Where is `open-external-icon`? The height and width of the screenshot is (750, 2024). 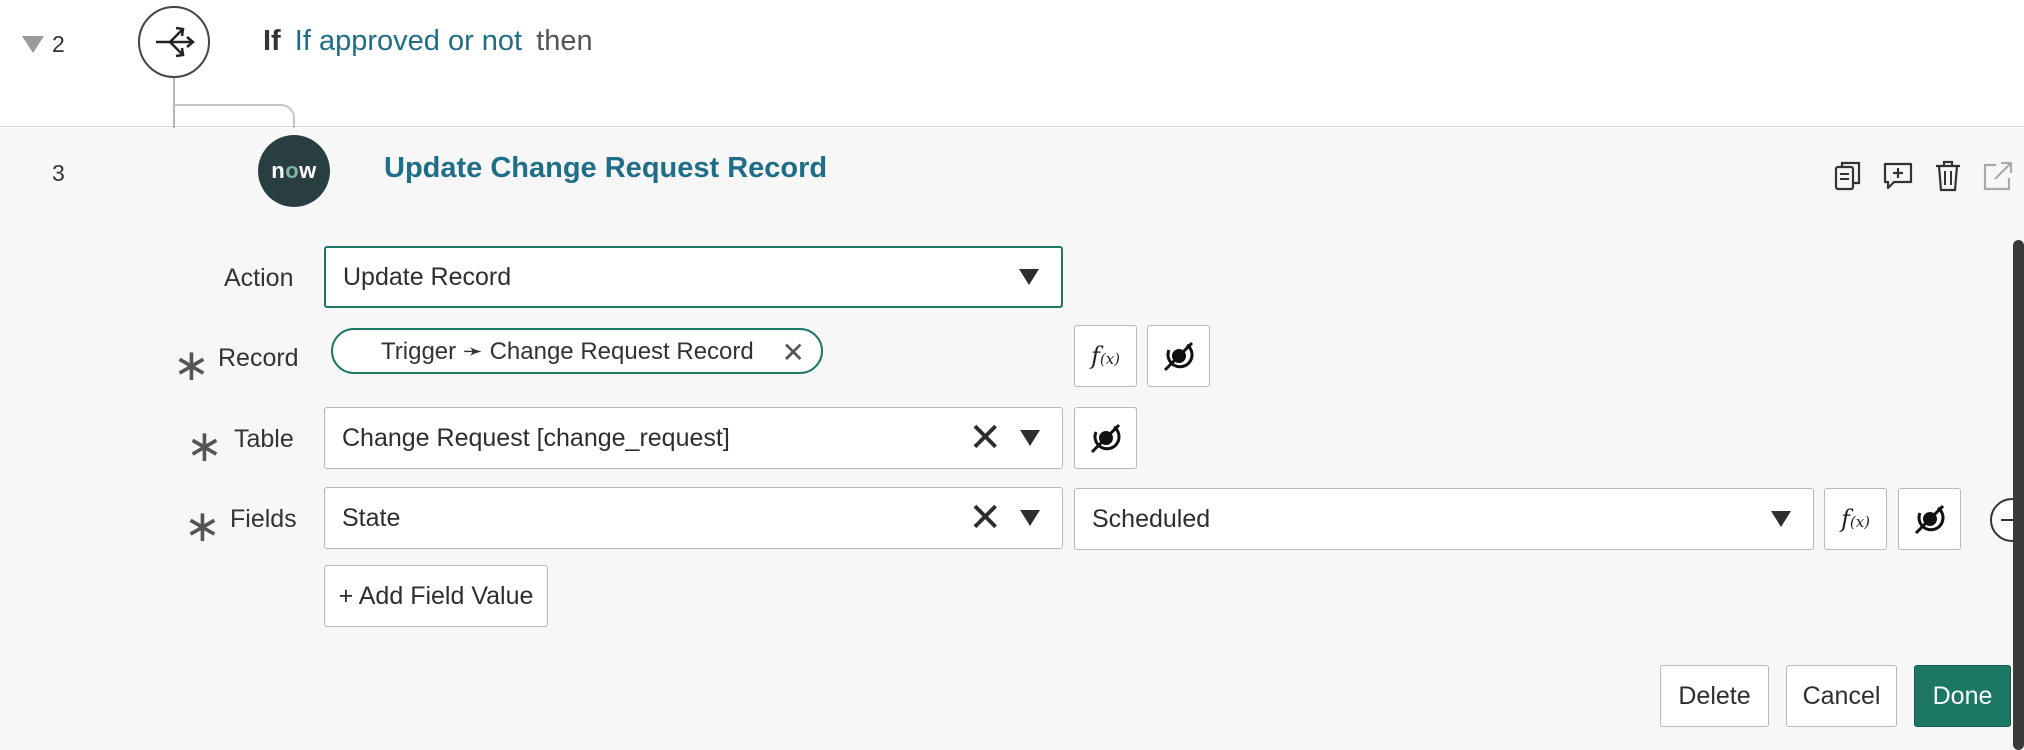 open-external-icon is located at coordinates (1998, 176).